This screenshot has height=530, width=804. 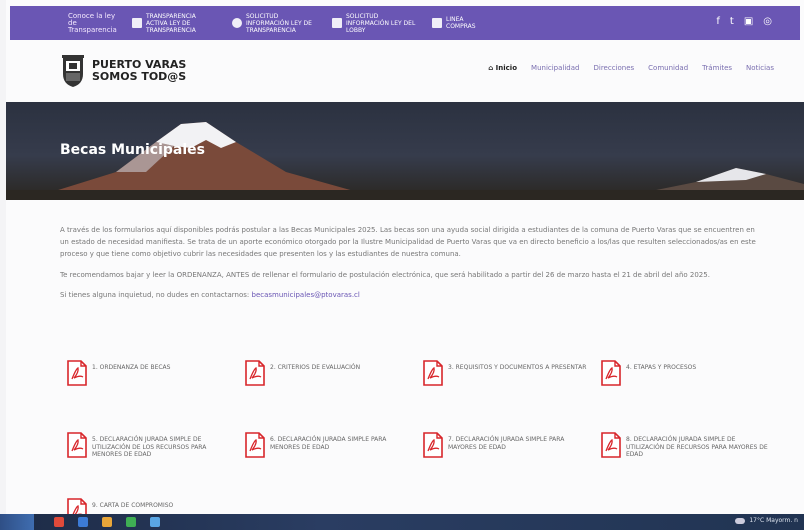 I want to click on nav-news: Noticias, so click(x=760, y=68).